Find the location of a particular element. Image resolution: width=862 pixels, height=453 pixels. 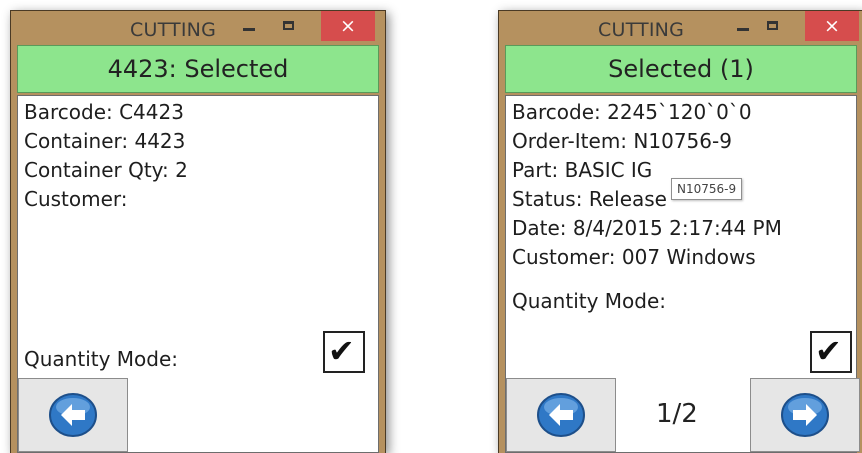

field-value: BASIC IG is located at coordinates (608, 170).